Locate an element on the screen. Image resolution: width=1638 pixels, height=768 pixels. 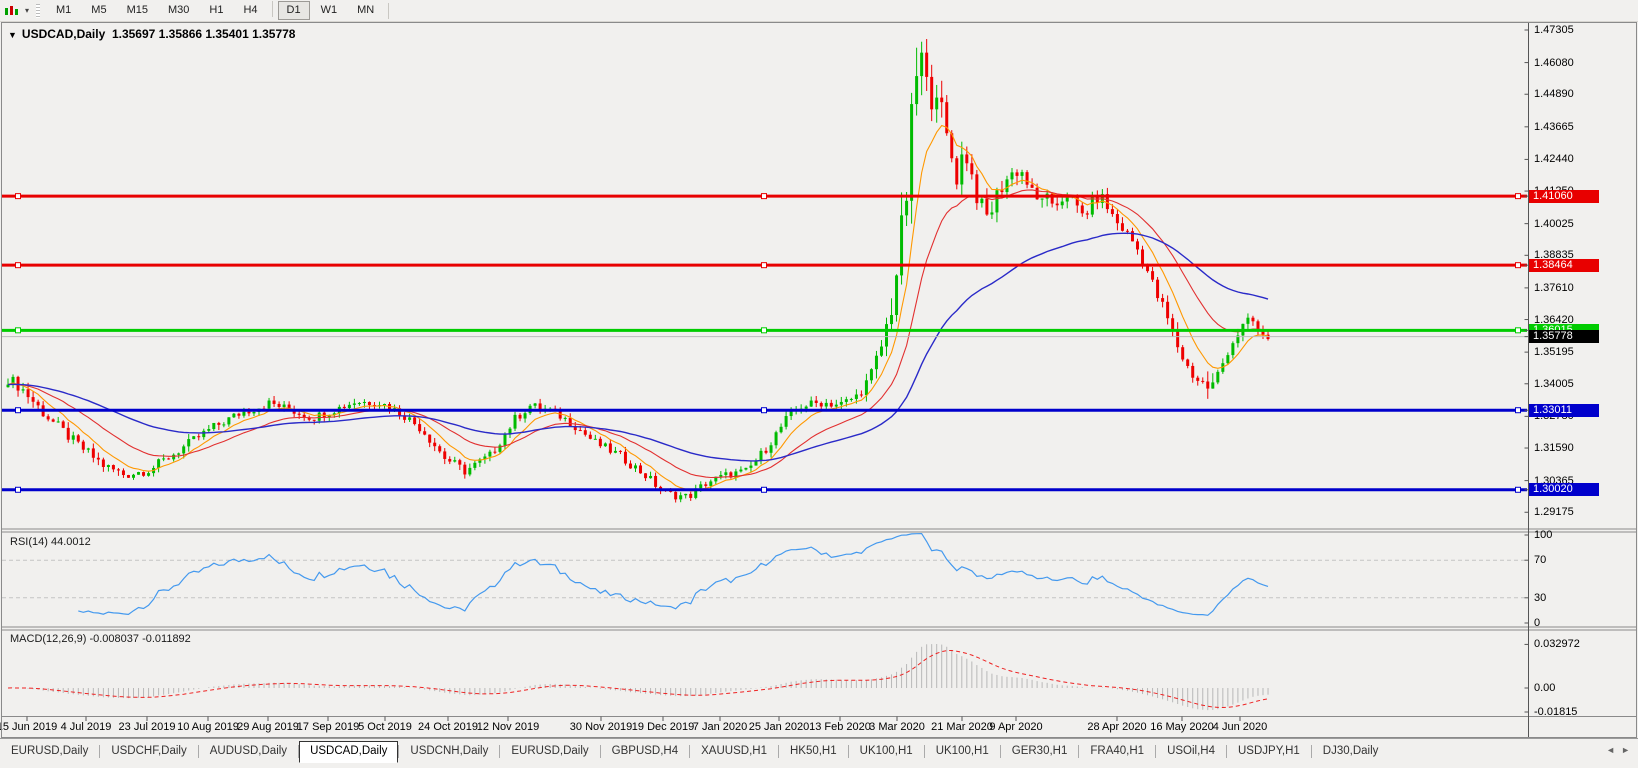
date-axis-label: 7 Jan 2020 is located at coordinates (720, 727).